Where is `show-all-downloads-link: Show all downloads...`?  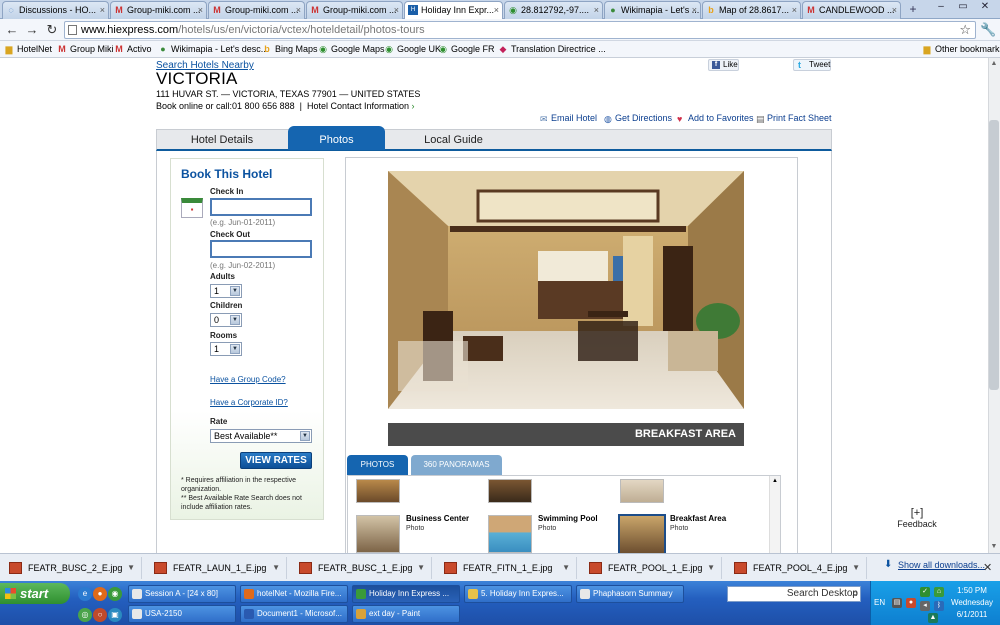
show-all-downloads-link: Show all downloads... is located at coordinates (934, 564).